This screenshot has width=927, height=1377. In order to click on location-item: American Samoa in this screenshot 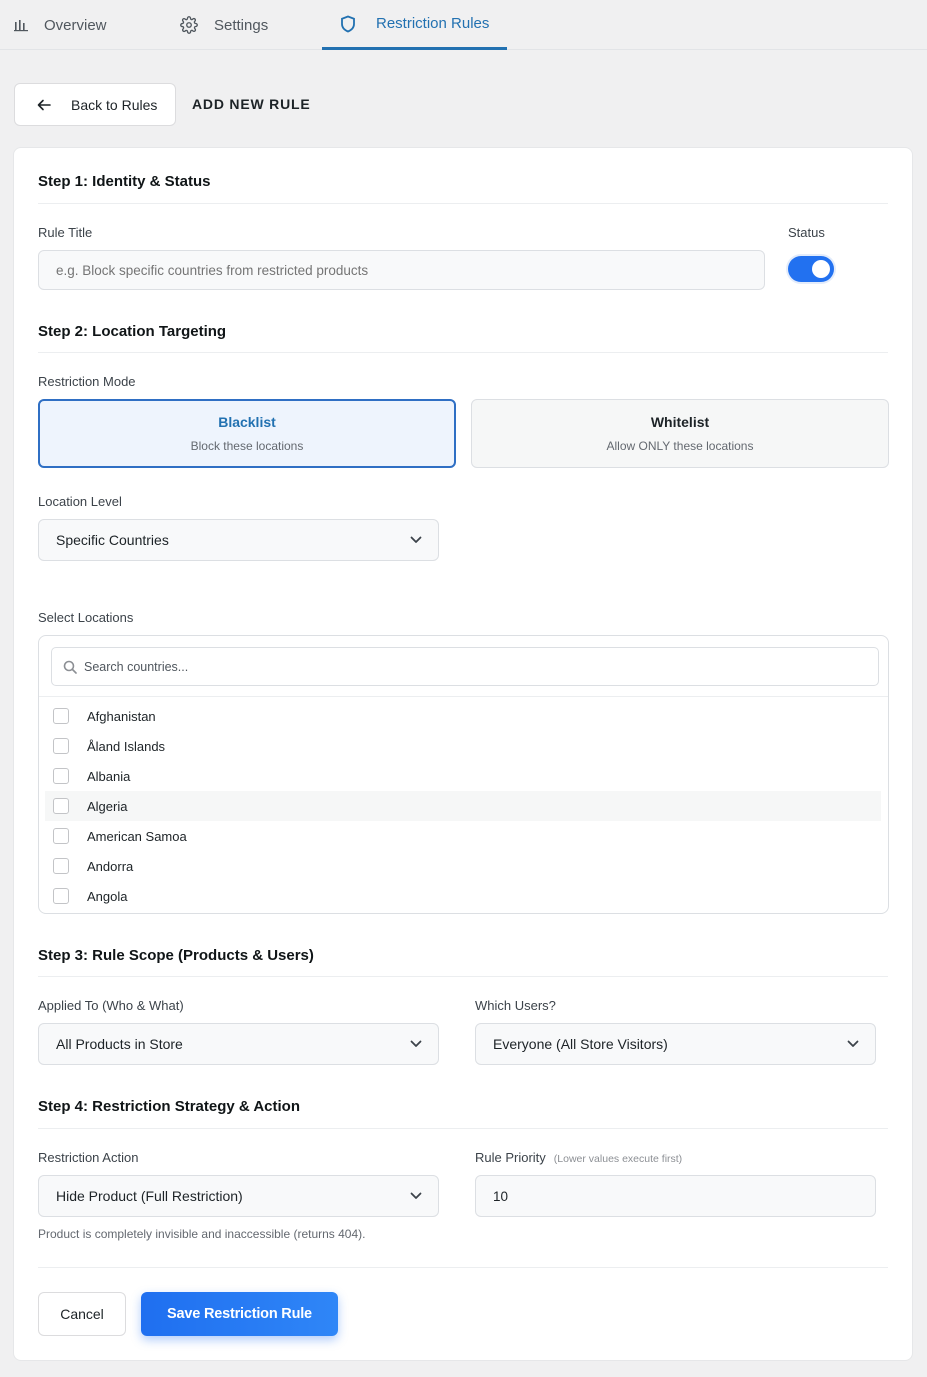, I will do `click(463, 836)`.